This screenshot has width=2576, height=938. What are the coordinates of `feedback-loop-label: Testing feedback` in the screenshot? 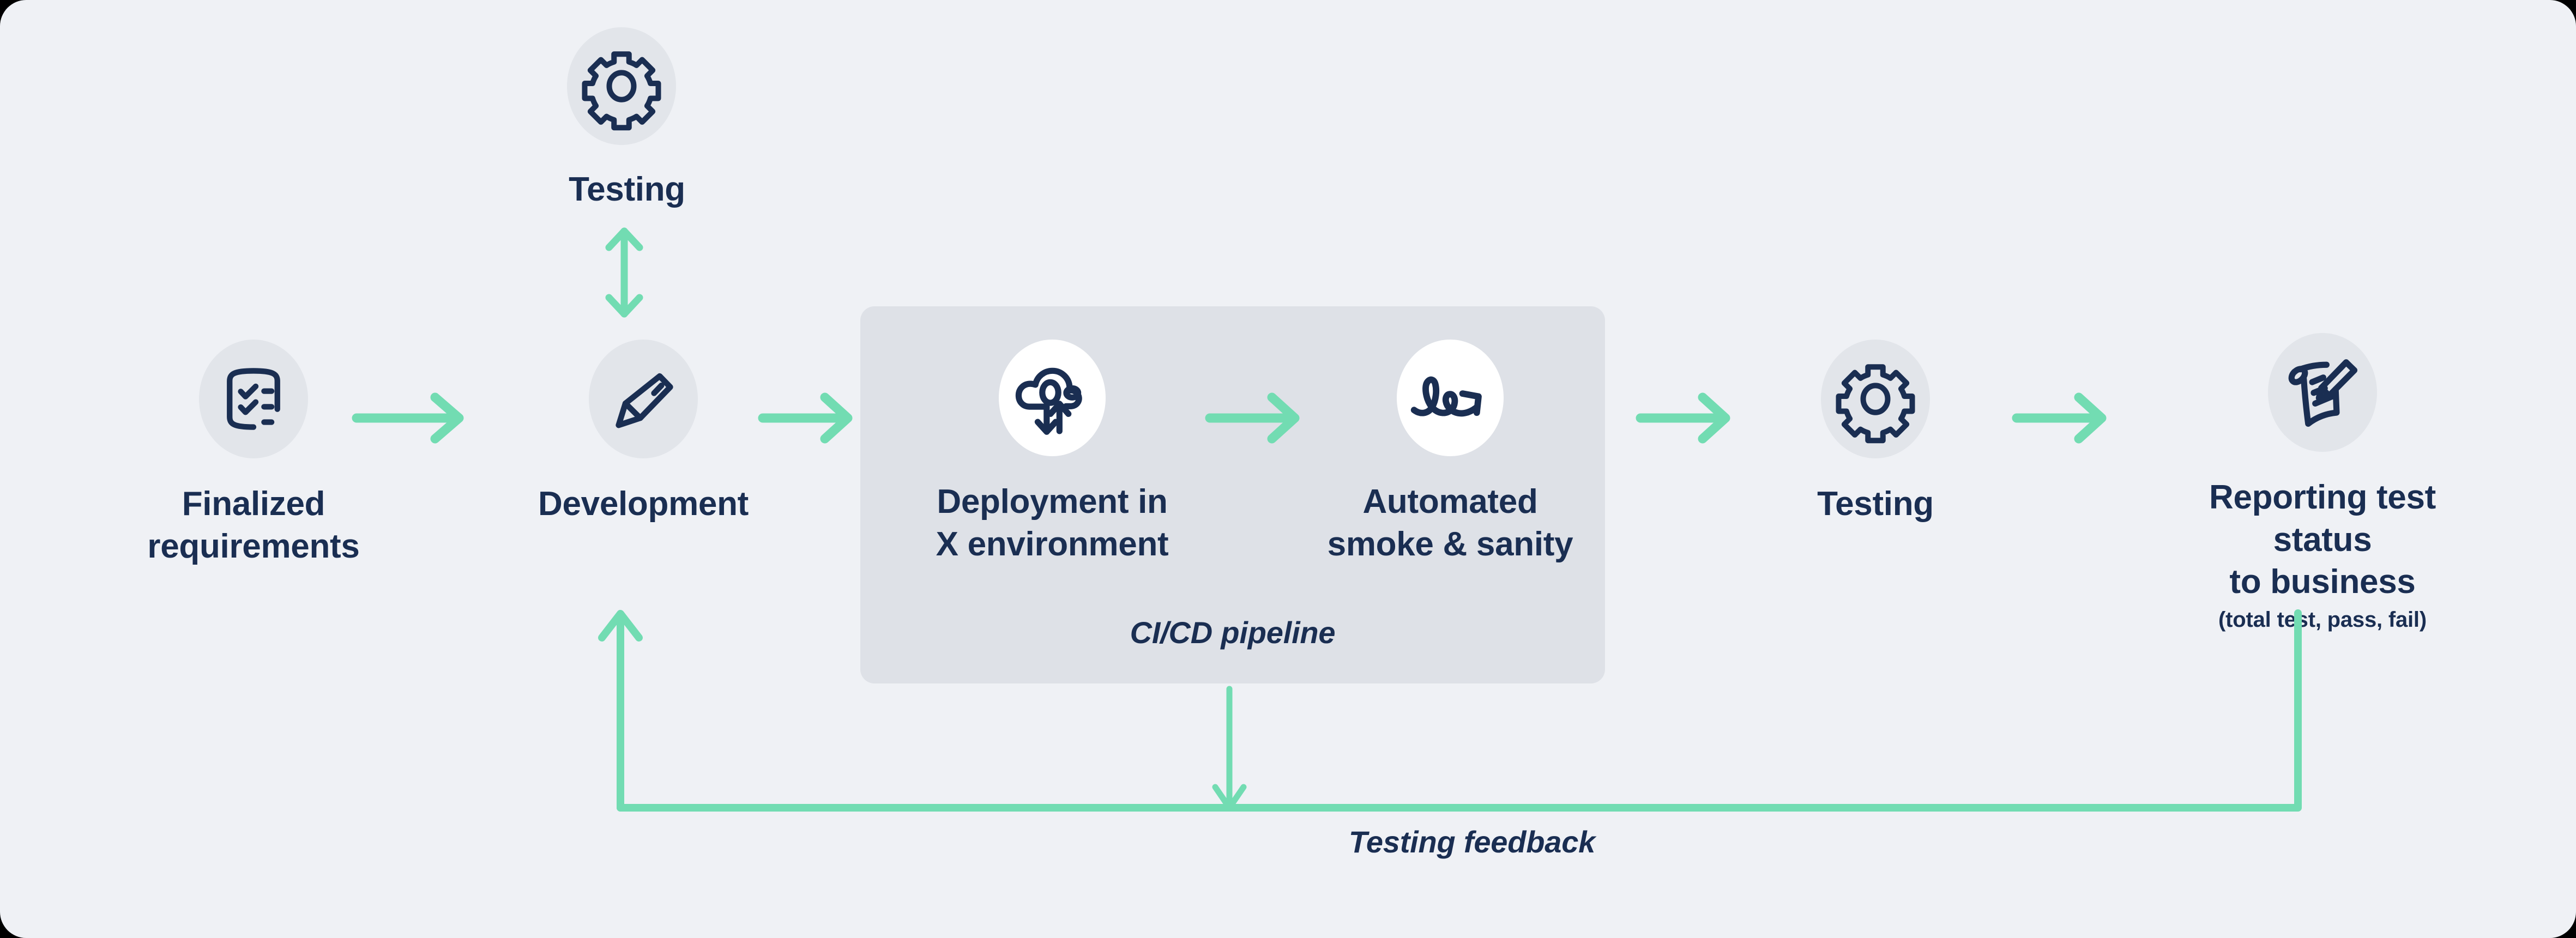 It's located at (1472, 842).